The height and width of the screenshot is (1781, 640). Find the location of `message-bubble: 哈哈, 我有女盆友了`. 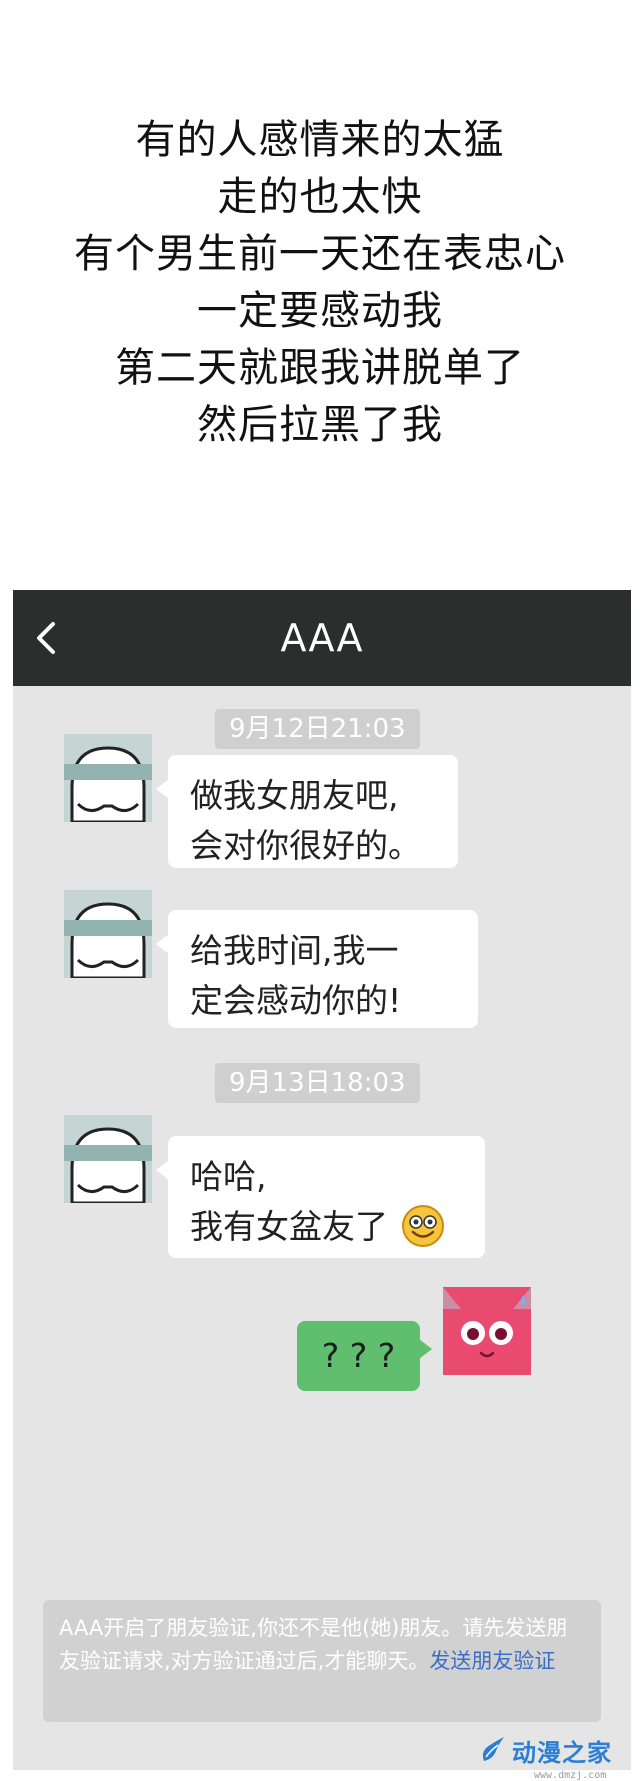

message-bubble: 哈哈, 我有女盆友了 is located at coordinates (320, 1197).